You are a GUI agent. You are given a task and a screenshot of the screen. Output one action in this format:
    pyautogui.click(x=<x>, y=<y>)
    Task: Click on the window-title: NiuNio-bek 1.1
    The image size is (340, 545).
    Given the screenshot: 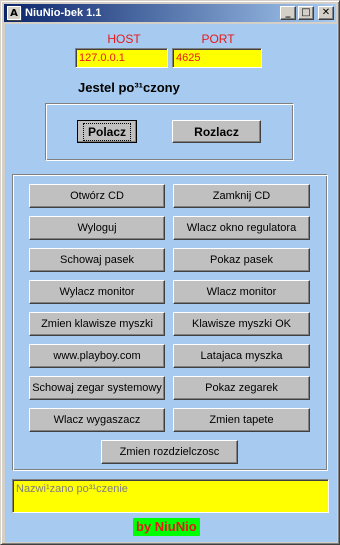 What is the action you would take?
    pyautogui.click(x=63, y=13)
    